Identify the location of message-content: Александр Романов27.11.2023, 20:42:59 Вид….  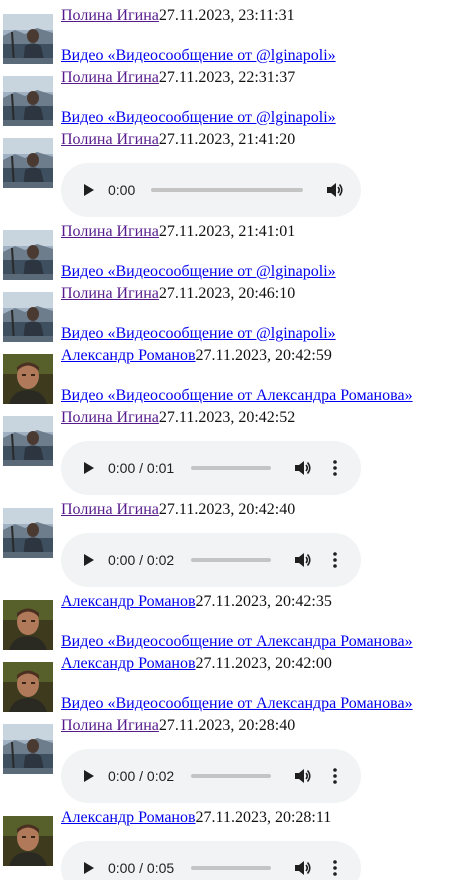
(259, 376).